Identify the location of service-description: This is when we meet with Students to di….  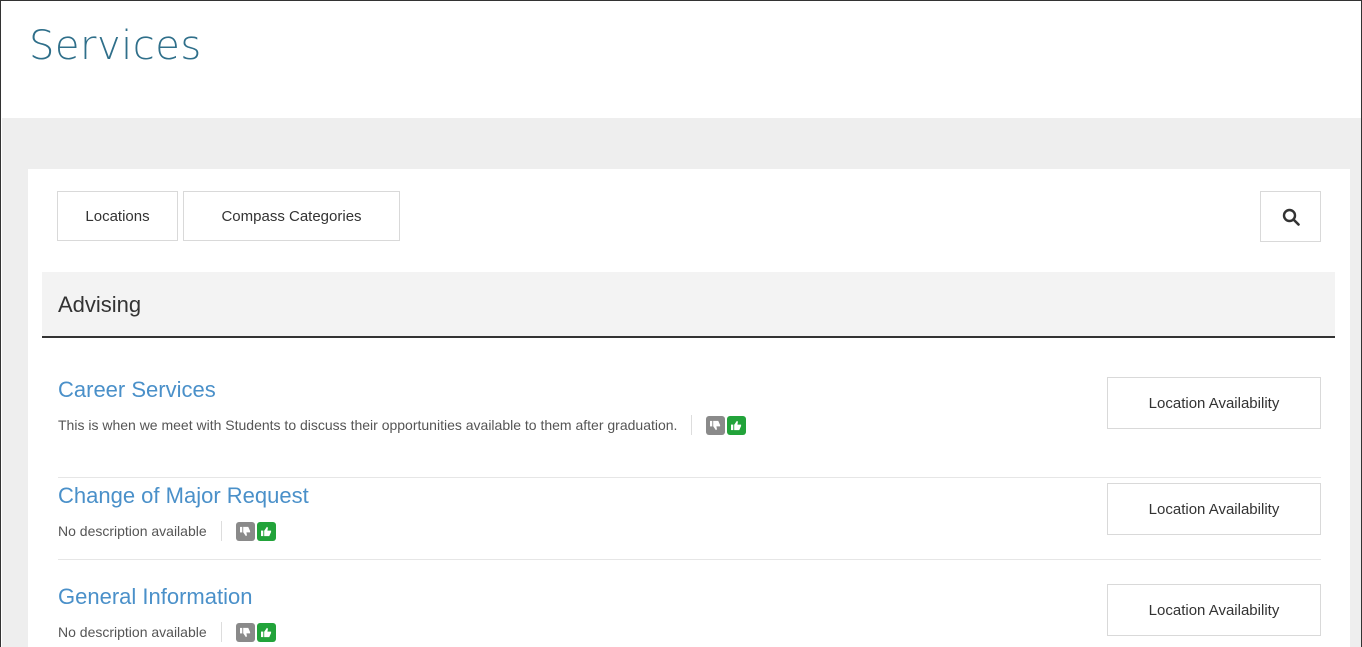
(368, 425).